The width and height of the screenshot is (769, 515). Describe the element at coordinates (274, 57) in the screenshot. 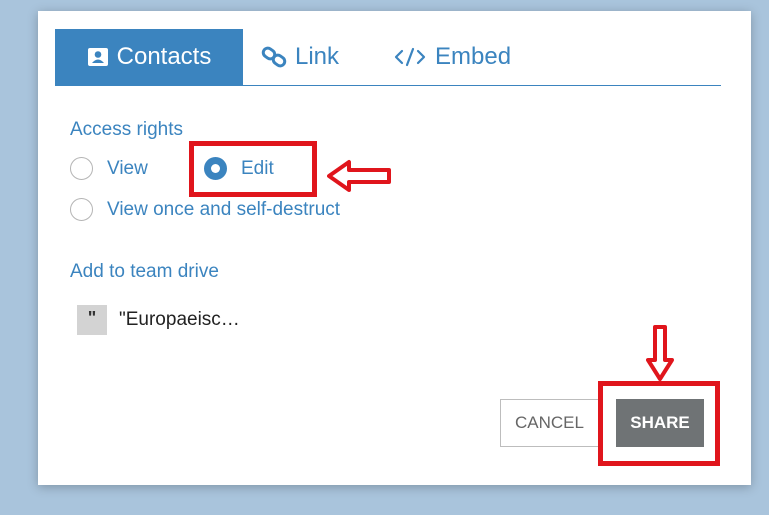

I see `link-icon` at that location.